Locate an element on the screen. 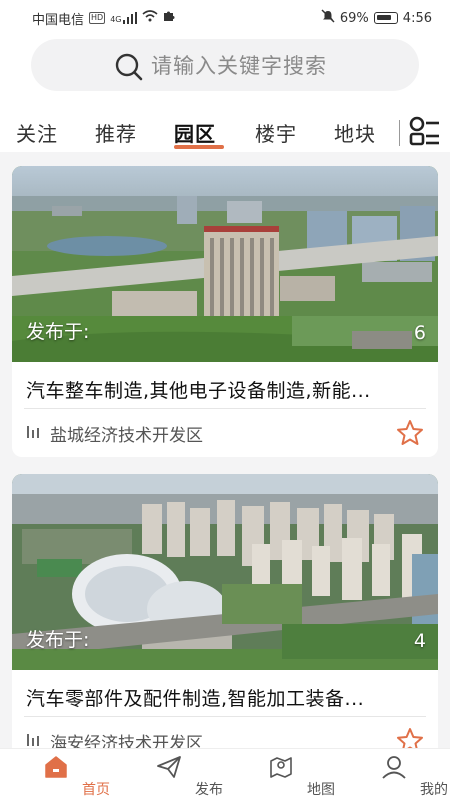 The height and width of the screenshot is (800, 450). location-name: 海安经济技术开发区 is located at coordinates (126, 741).